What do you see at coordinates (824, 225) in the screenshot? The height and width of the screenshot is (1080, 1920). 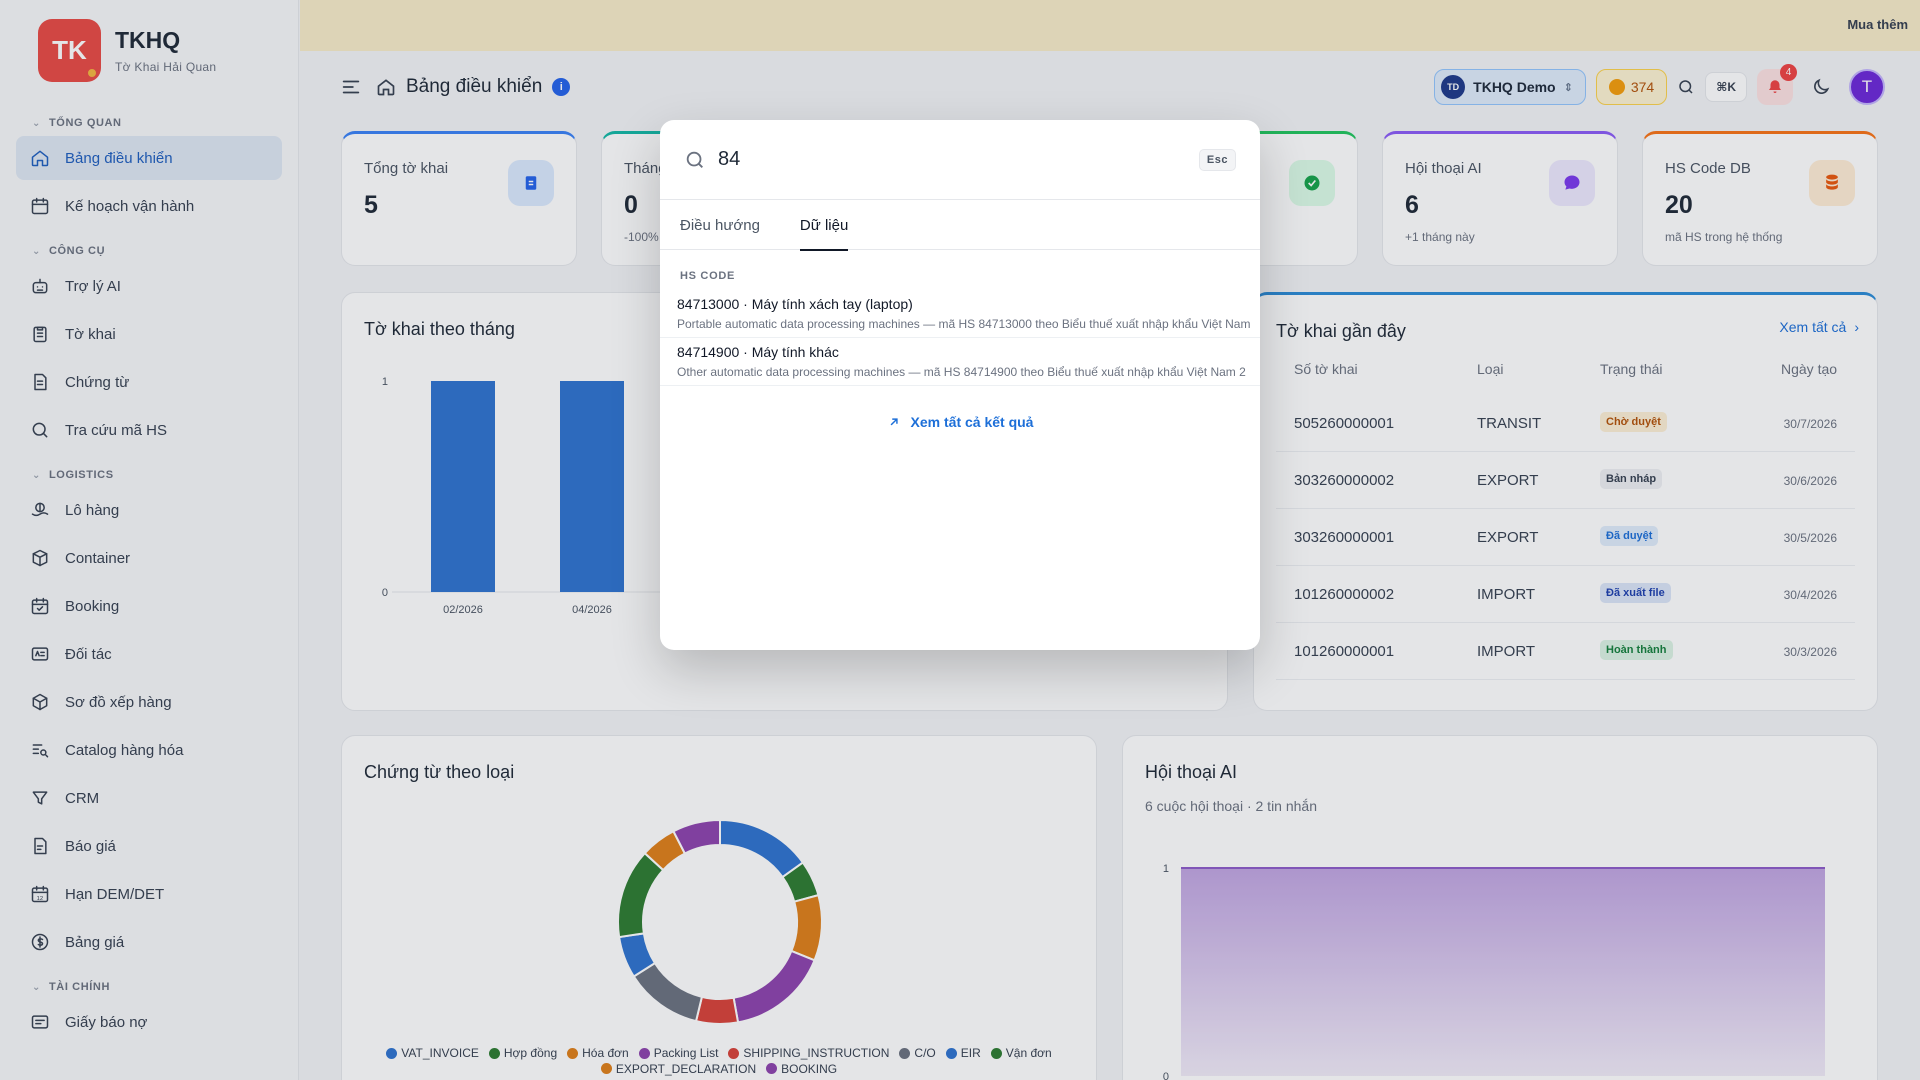 I see `tab-data: Dữ liệu` at bounding box center [824, 225].